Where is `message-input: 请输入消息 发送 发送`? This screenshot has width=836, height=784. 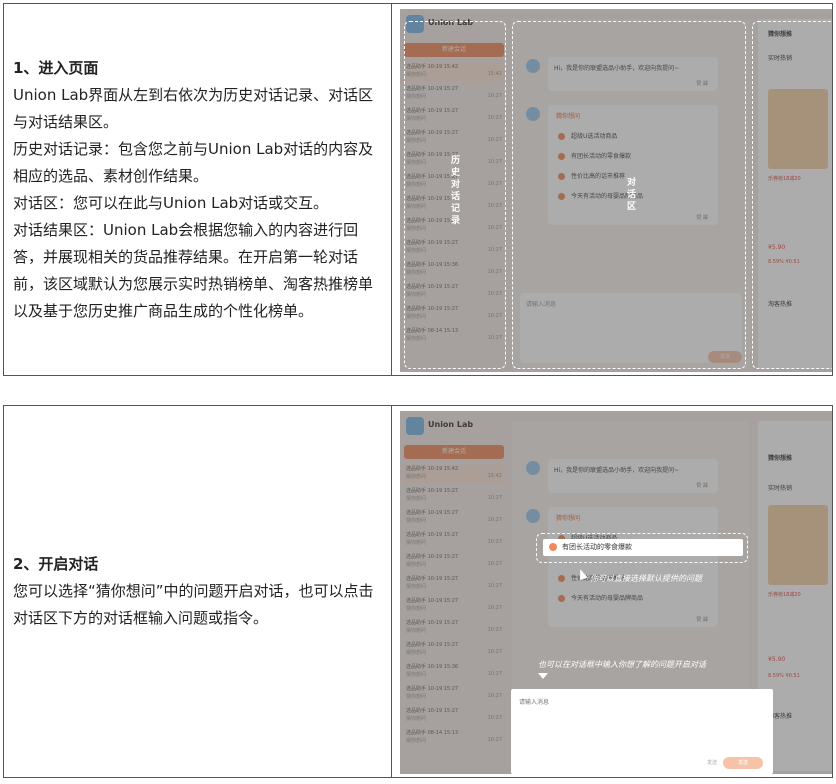
message-input: 请输入消息 发送 发送 is located at coordinates (642, 731).